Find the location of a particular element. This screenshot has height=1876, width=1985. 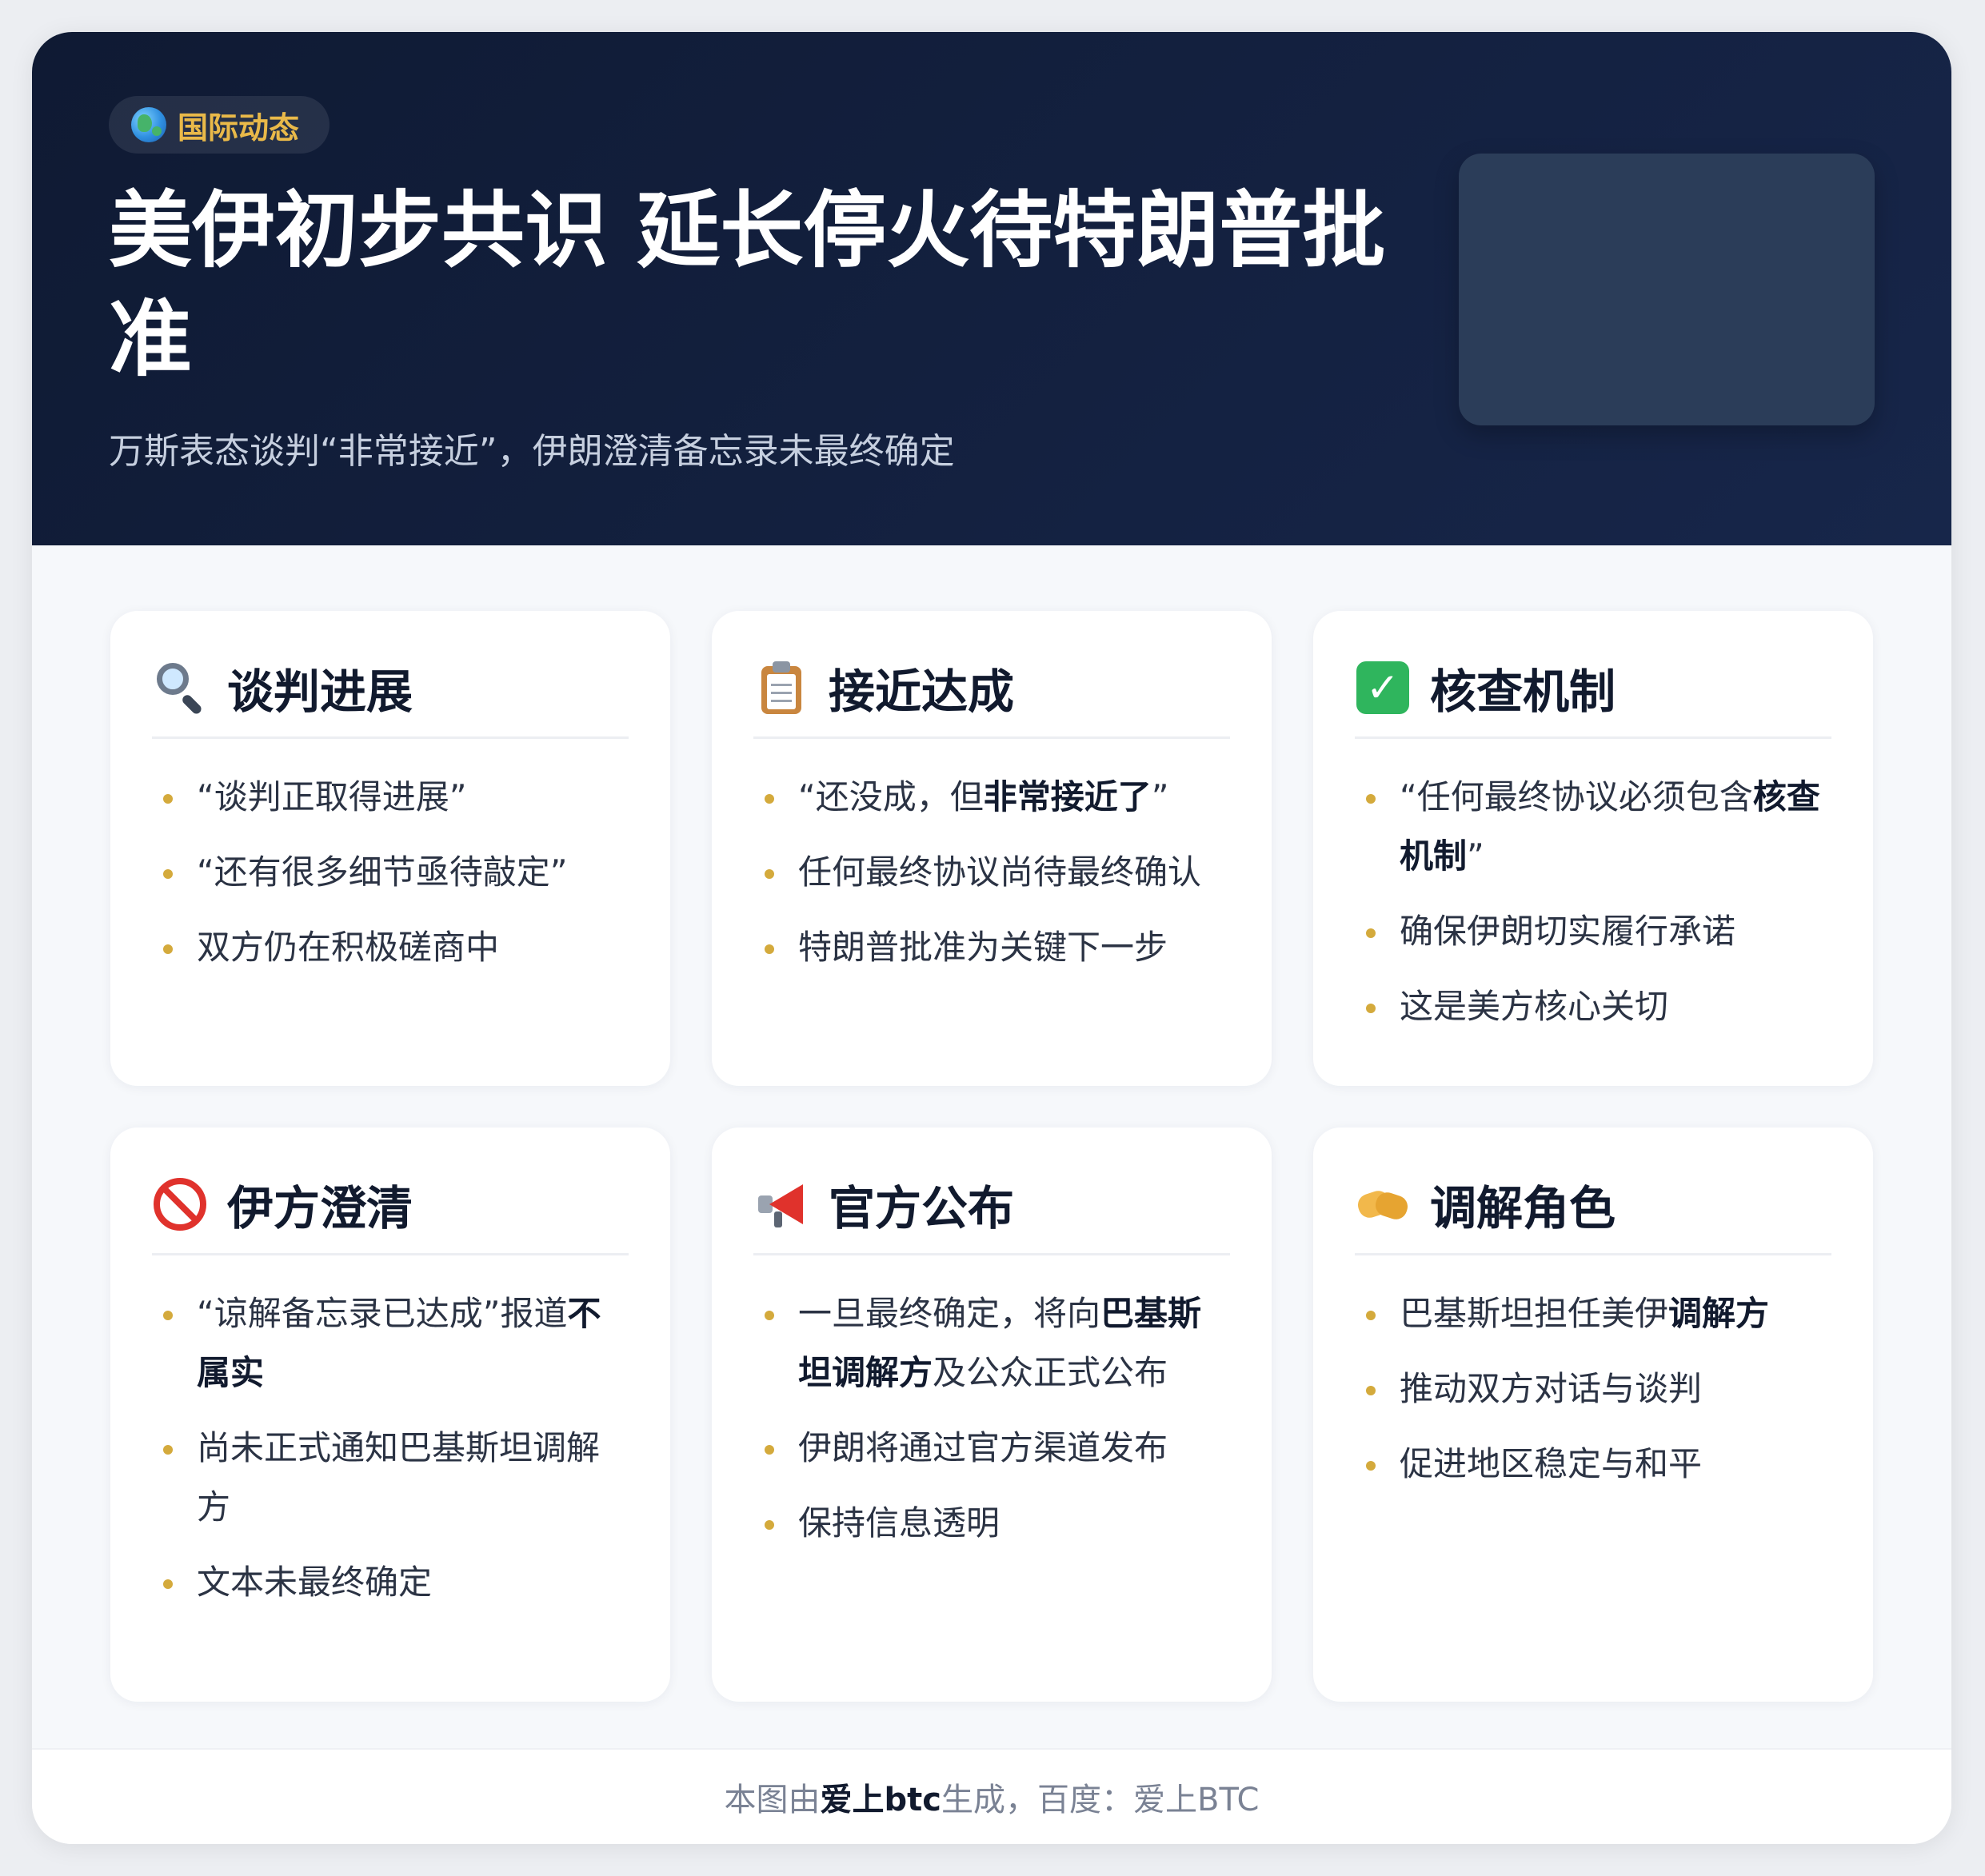

text-run: 尚未正式通知巴基斯坦调解方 is located at coordinates (399, 1478).